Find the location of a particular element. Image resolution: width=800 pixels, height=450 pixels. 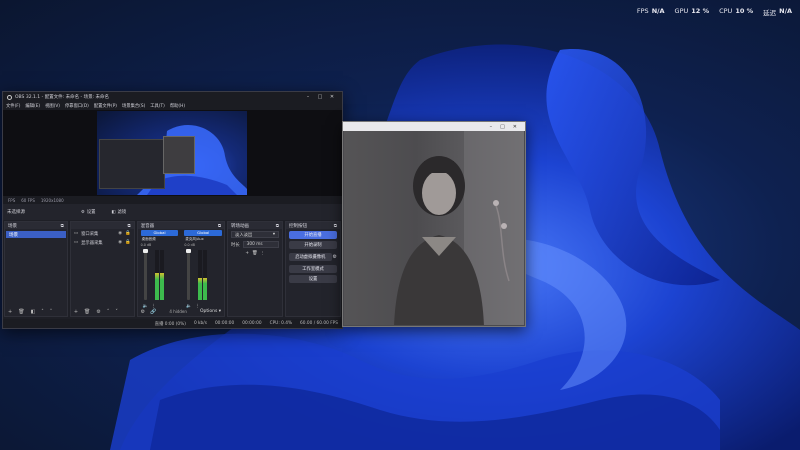

menu-scene-collection: 场景集合(S) is located at coordinates (133, 106).